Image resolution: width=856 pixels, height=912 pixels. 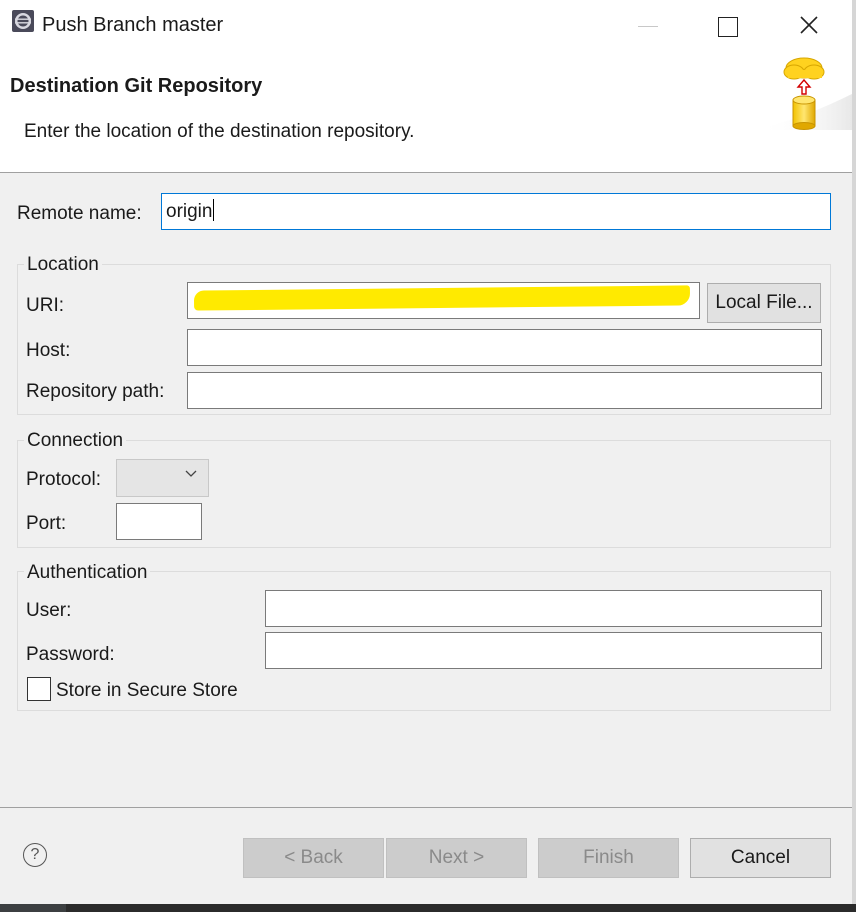 What do you see at coordinates (808, 92) in the screenshot?
I see `cloud-upload-database-icon` at bounding box center [808, 92].